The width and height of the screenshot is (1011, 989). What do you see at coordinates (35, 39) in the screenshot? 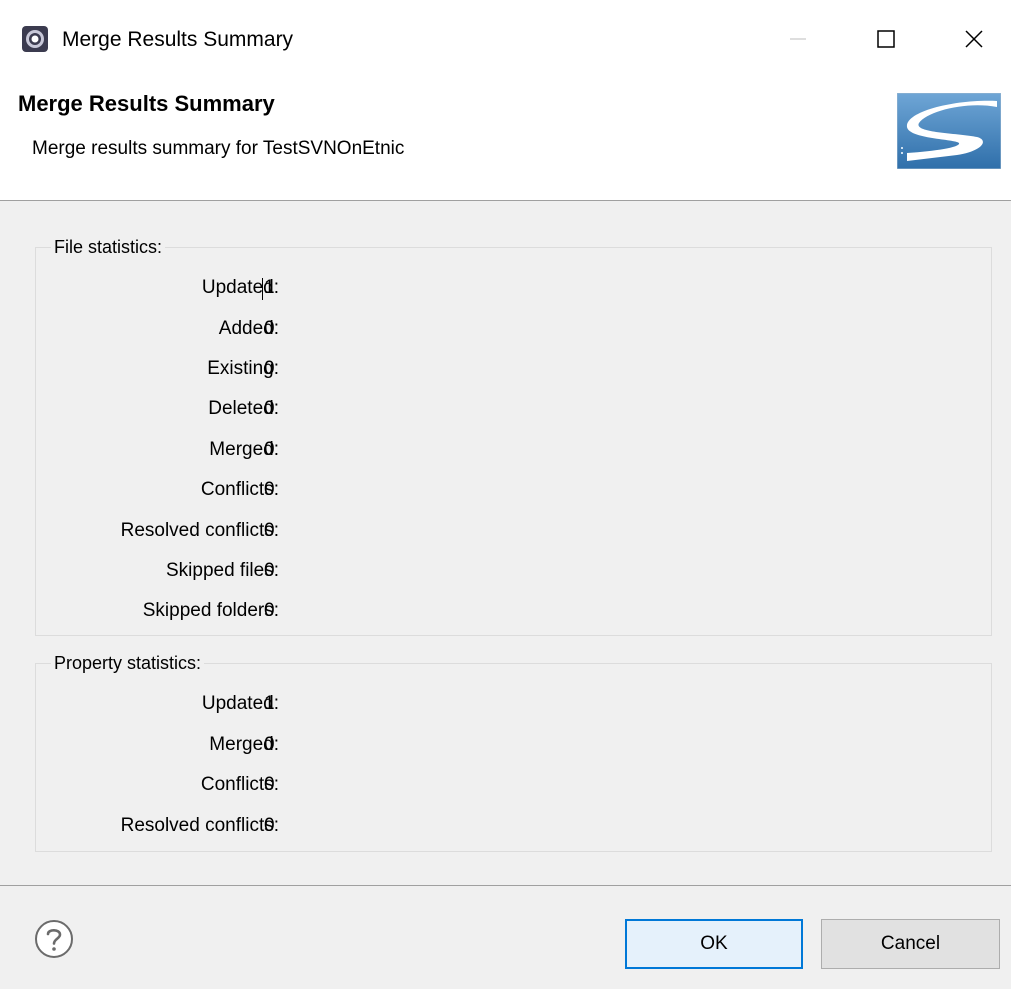
I see `eclipse-icon` at bounding box center [35, 39].